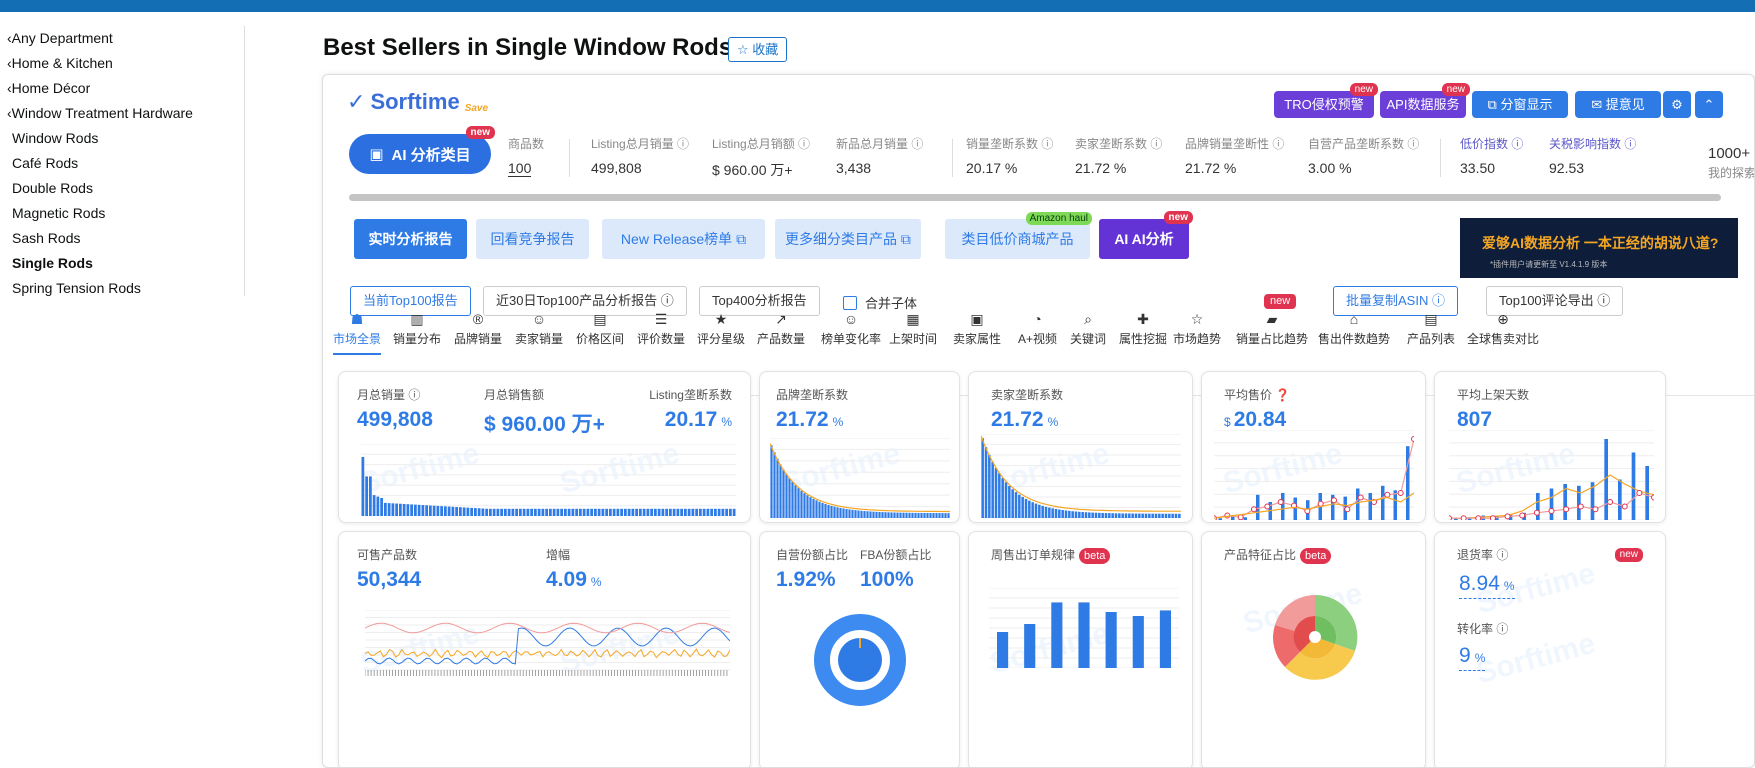 The width and height of the screenshot is (1755, 768). I want to click on tab-16: ⌂ 售出件数趋势, so click(1354, 327).